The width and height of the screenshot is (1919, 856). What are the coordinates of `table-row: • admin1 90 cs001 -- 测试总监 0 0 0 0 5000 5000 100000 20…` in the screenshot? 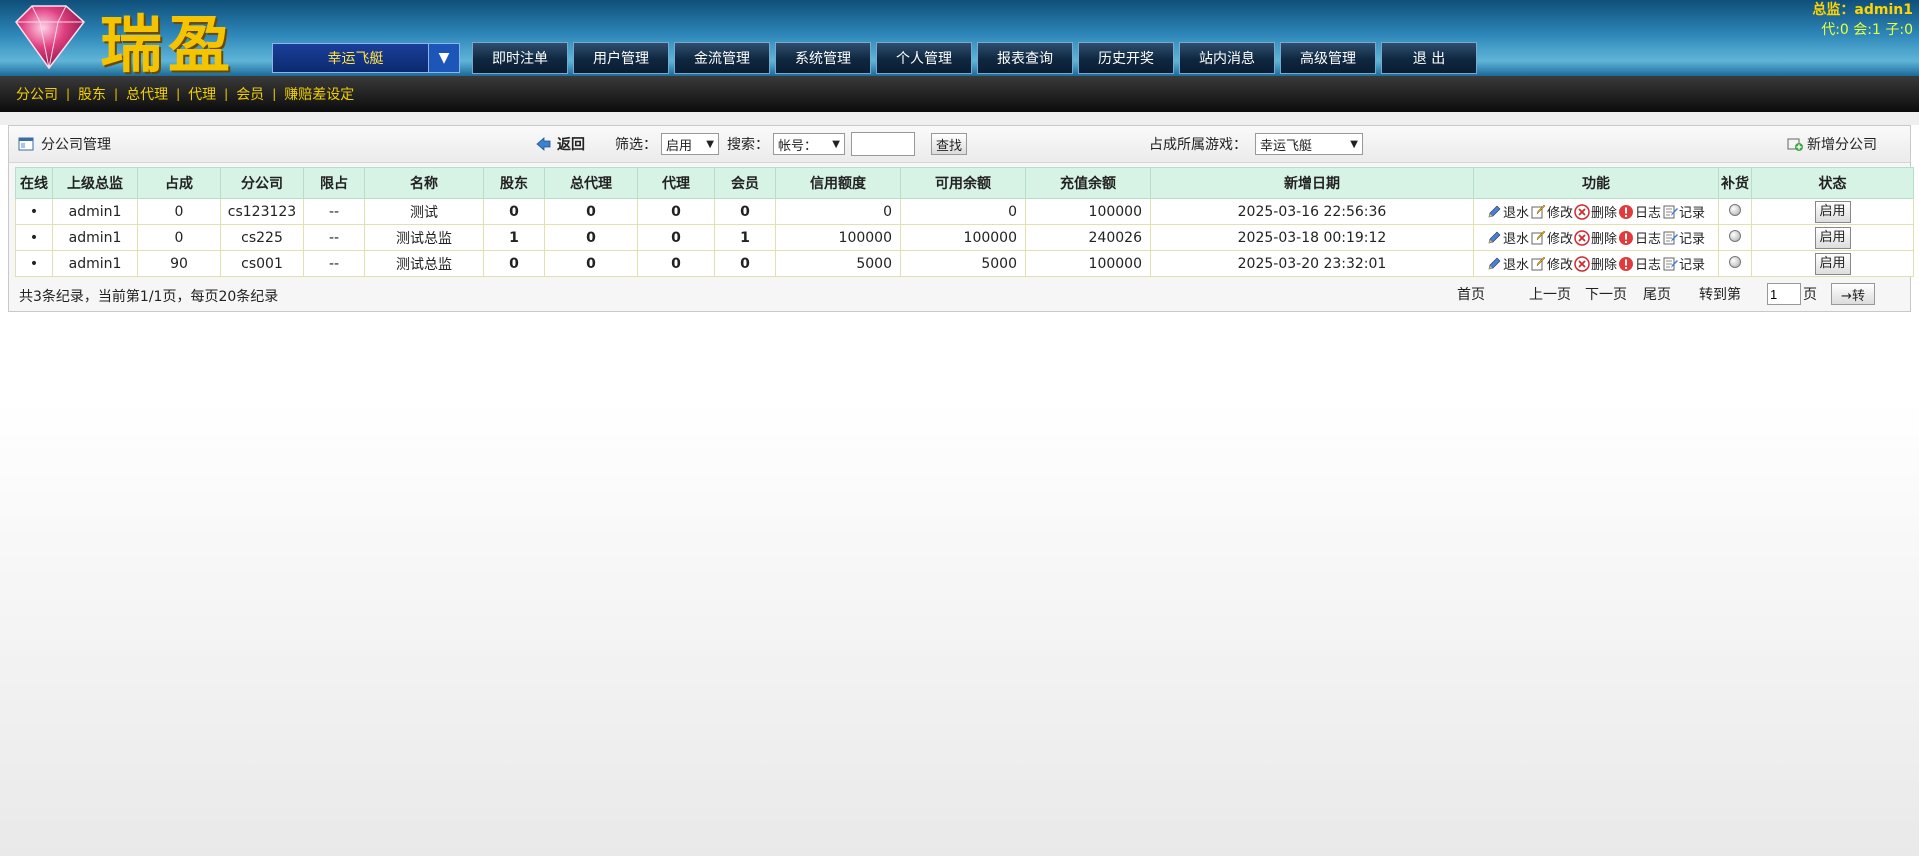 It's located at (964, 263).